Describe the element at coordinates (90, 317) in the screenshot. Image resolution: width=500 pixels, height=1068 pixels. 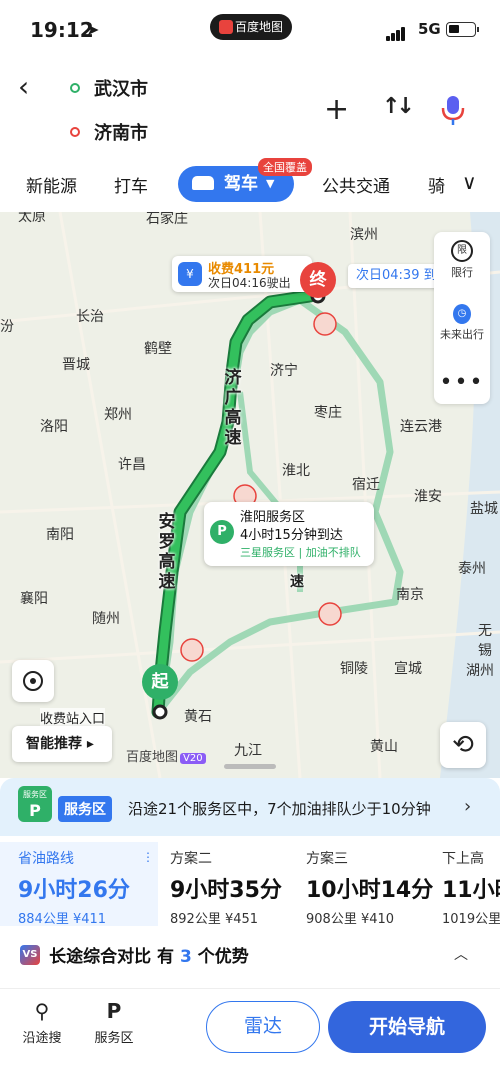
I see `city-label: 长治` at that location.